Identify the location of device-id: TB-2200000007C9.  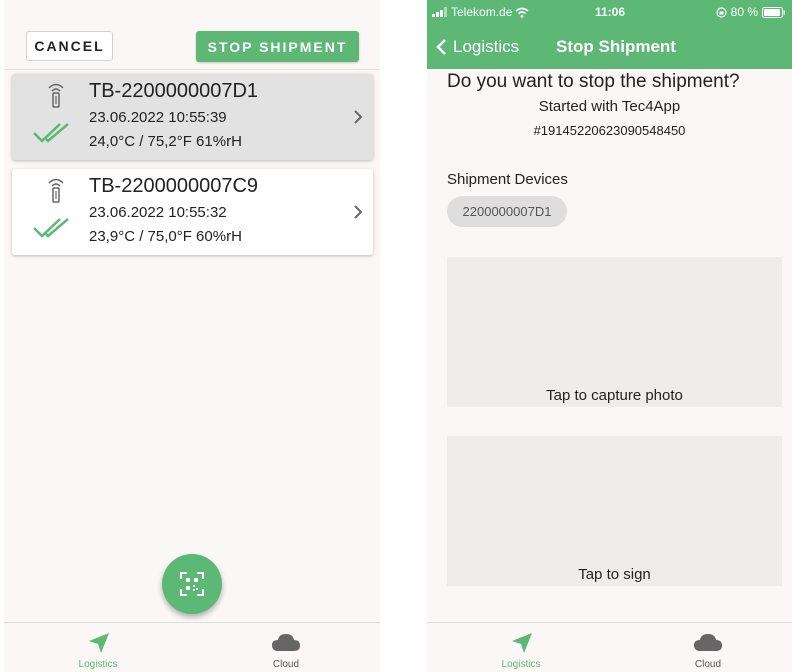
(174, 186).